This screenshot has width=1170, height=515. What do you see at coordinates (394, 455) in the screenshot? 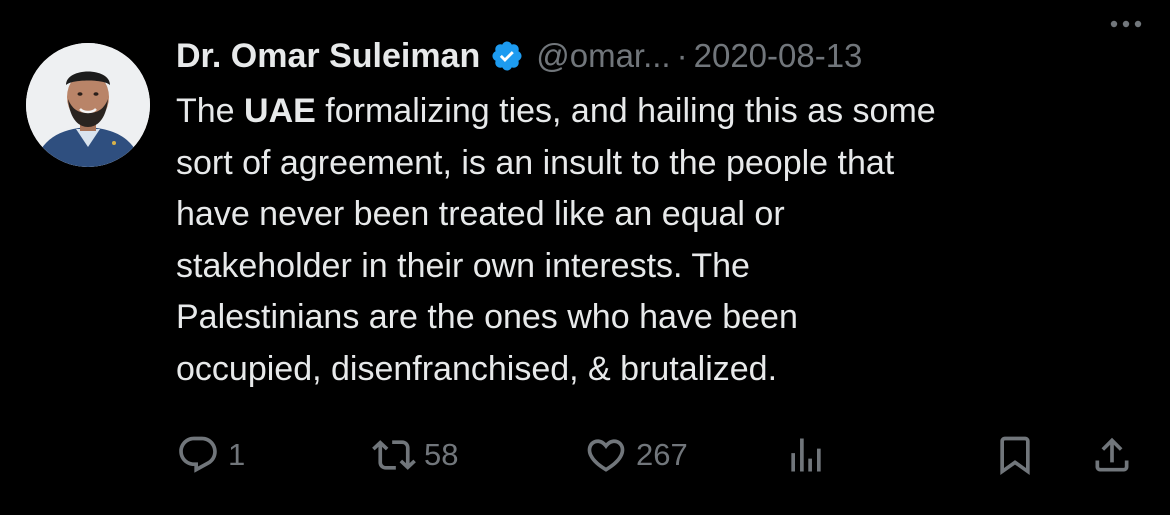
I see `repost-icon` at bounding box center [394, 455].